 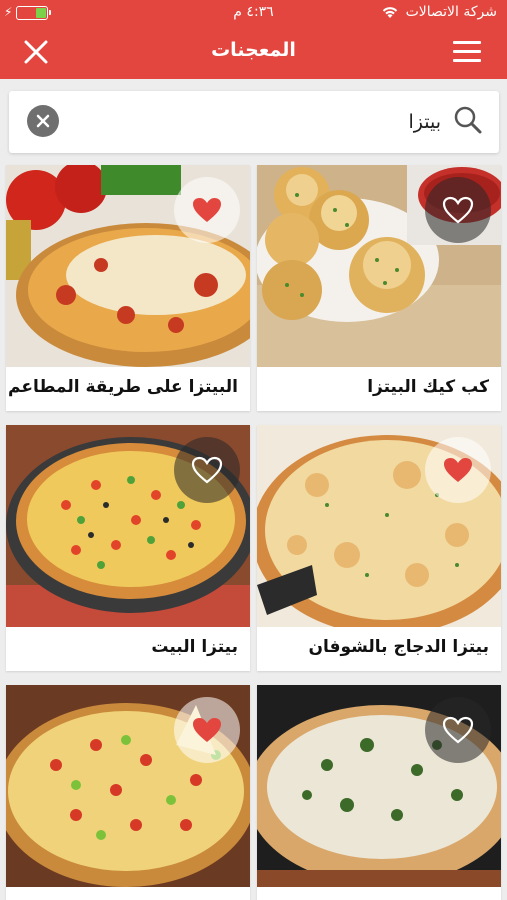 I want to click on charging-icon: ⚡, so click(x=8, y=12).